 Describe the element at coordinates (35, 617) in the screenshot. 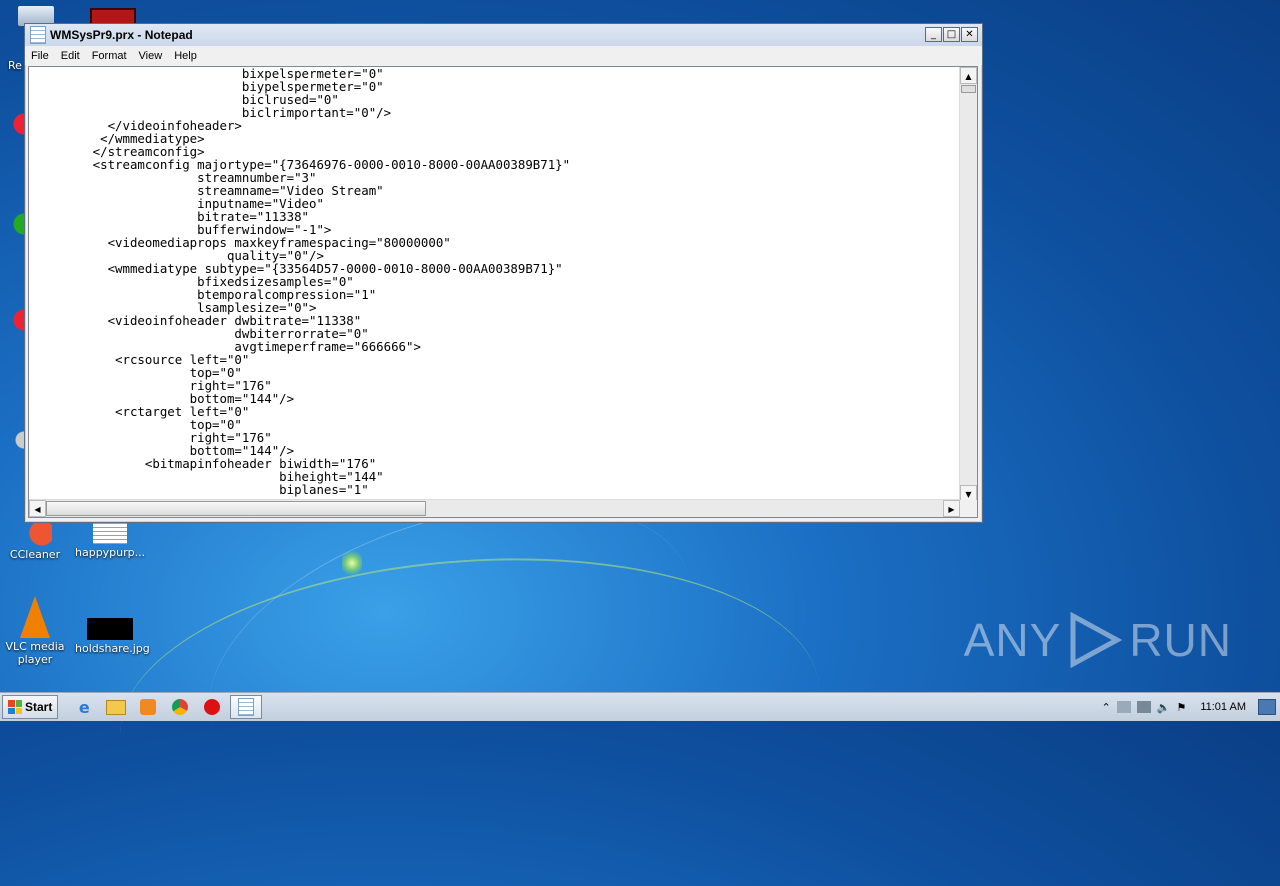

I see `vlc-cone-icon` at that location.